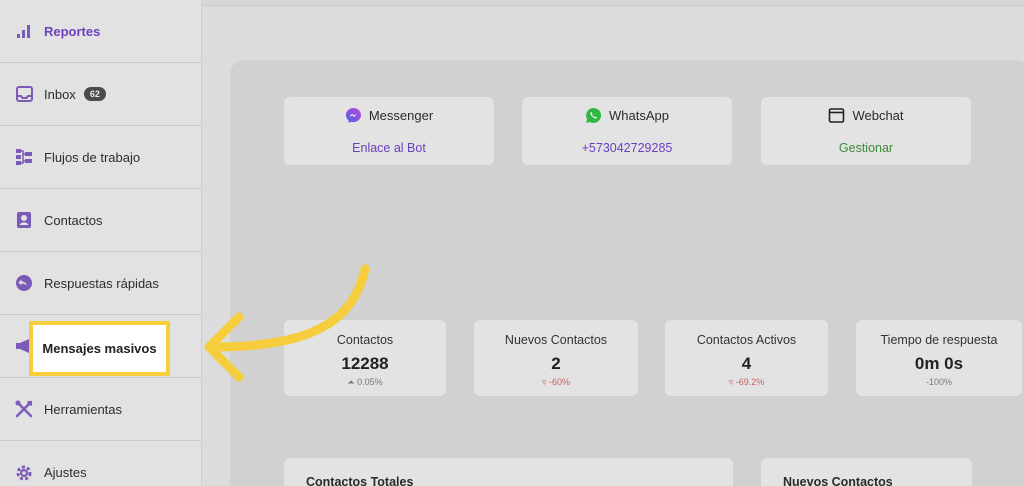 The height and width of the screenshot is (486, 1024). I want to click on channel-name: WhatsApp, so click(639, 115).